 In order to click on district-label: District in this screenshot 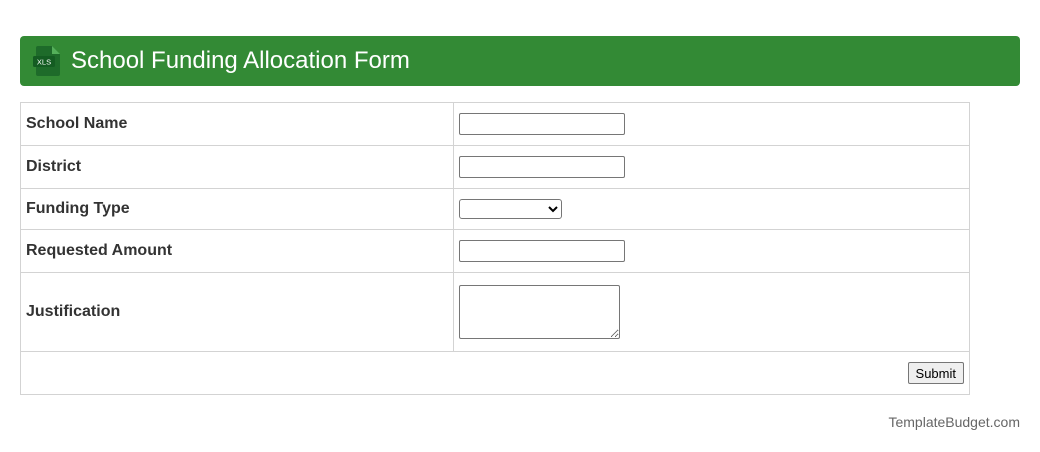, I will do `click(237, 167)`.